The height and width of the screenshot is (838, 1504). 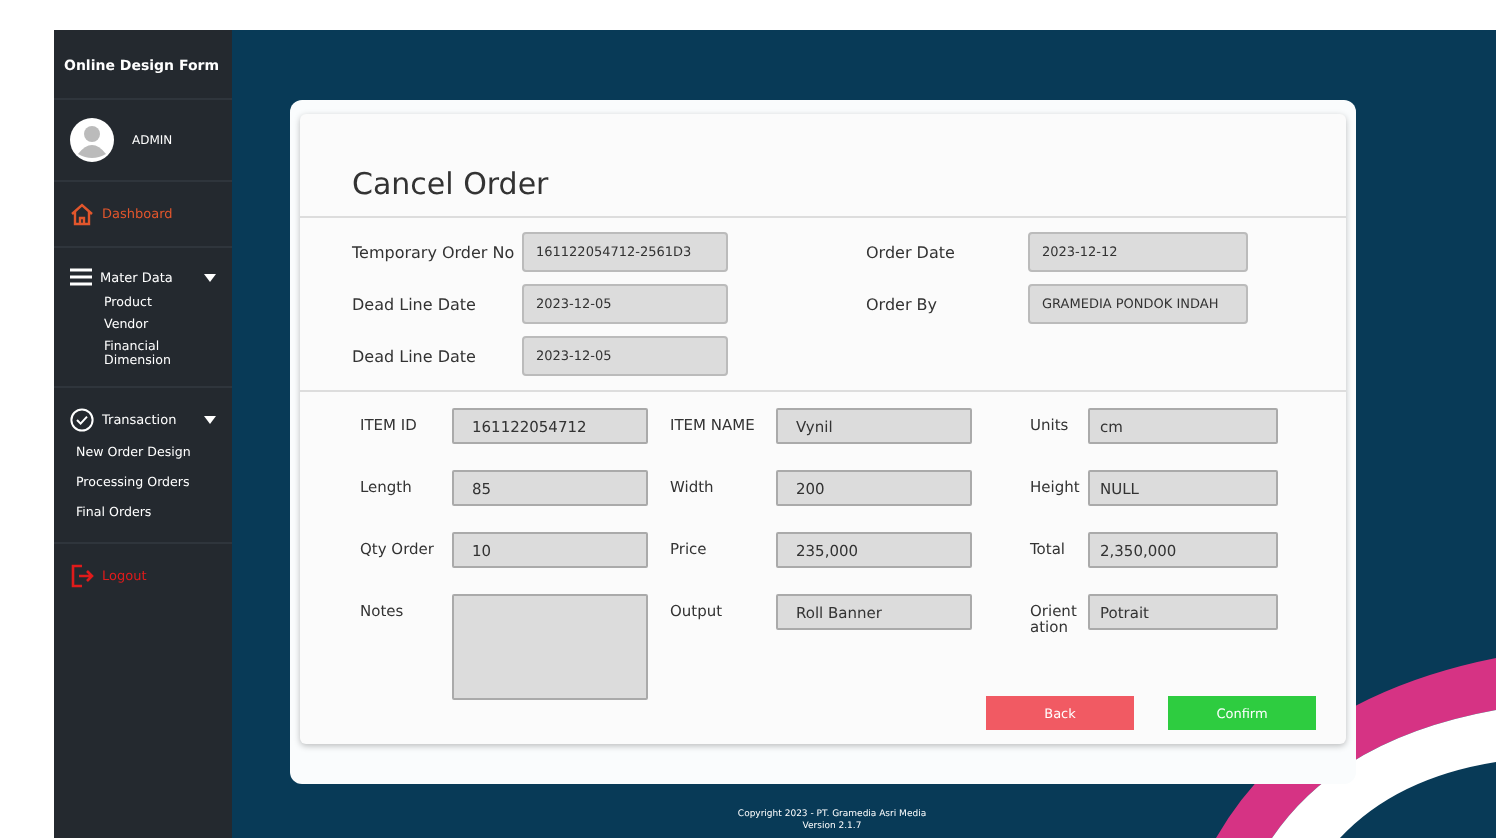 I want to click on field-label: Order By, so click(x=902, y=304).